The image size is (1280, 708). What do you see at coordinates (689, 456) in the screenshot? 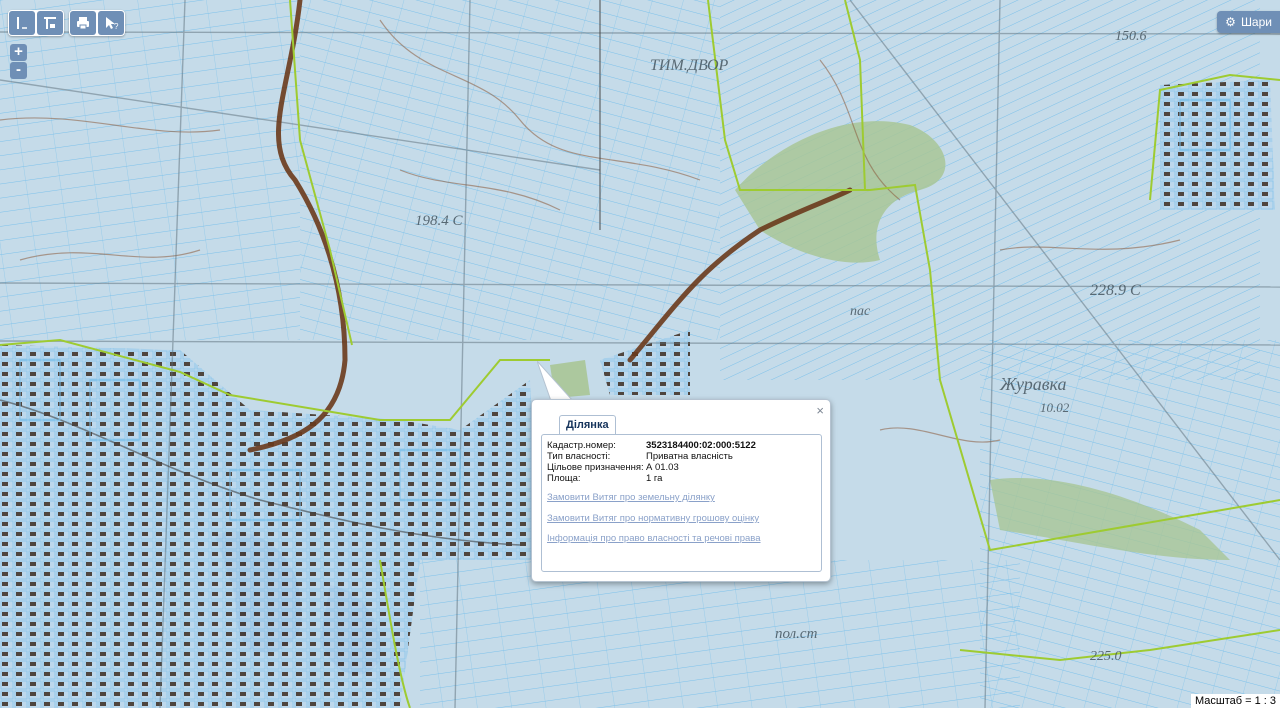
I see `ownership-type-value: Приватна власність` at bounding box center [689, 456].